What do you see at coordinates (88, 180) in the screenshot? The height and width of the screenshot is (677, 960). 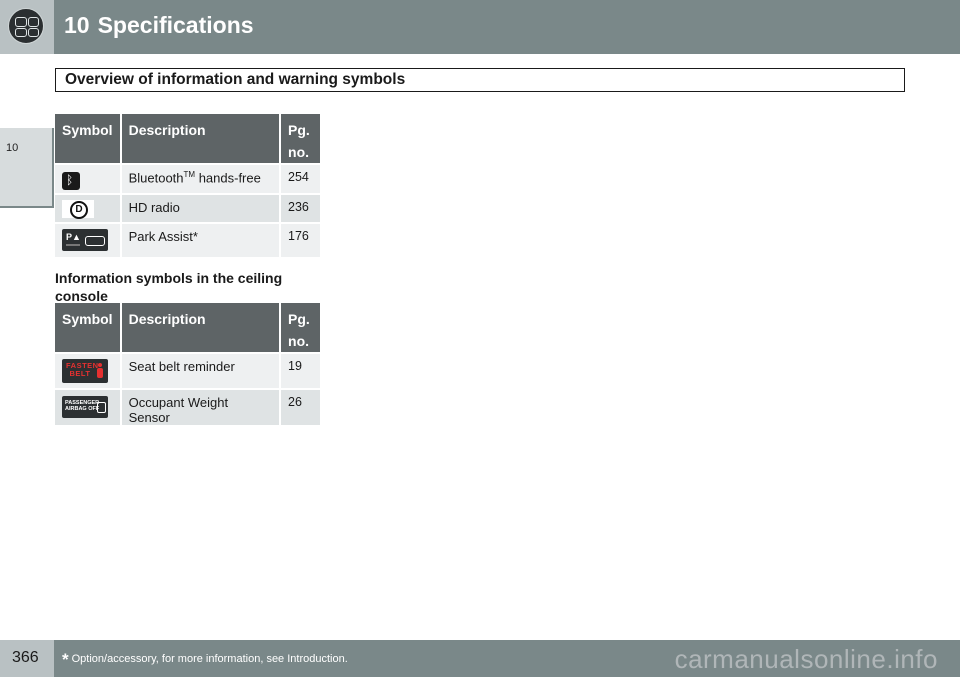 I see `symbol-cell` at bounding box center [88, 180].